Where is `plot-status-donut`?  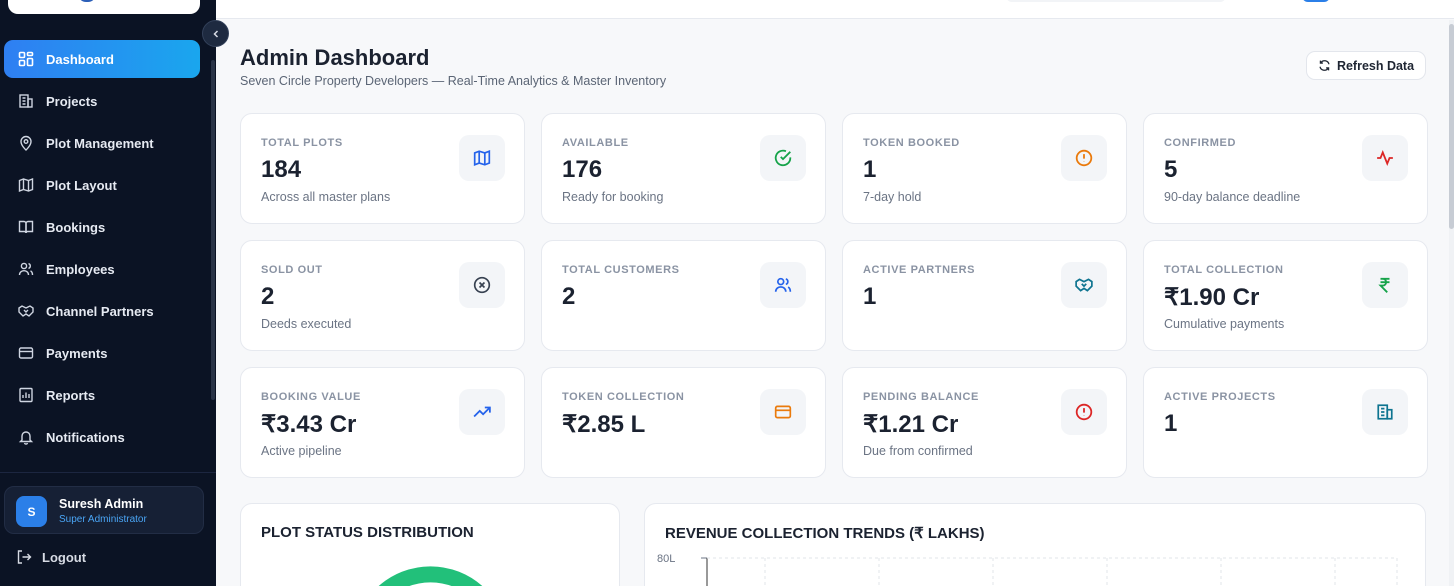 plot-status-donut is located at coordinates (430, 576).